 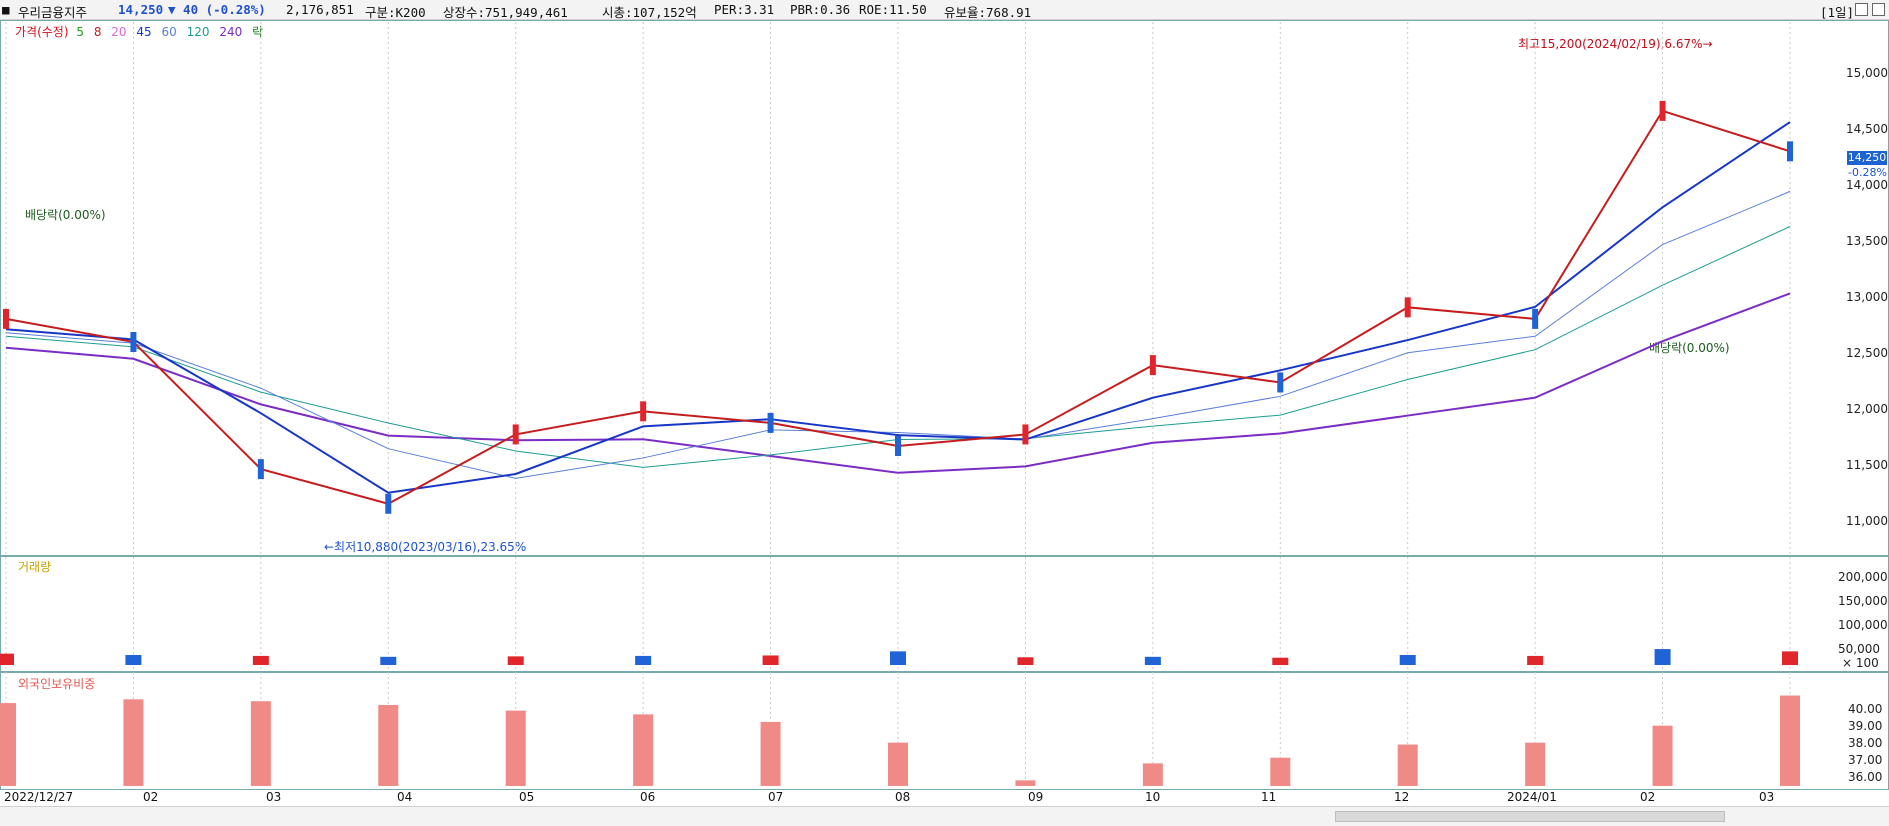 What do you see at coordinates (405, 797) in the screenshot?
I see `x-tick: 04` at bounding box center [405, 797].